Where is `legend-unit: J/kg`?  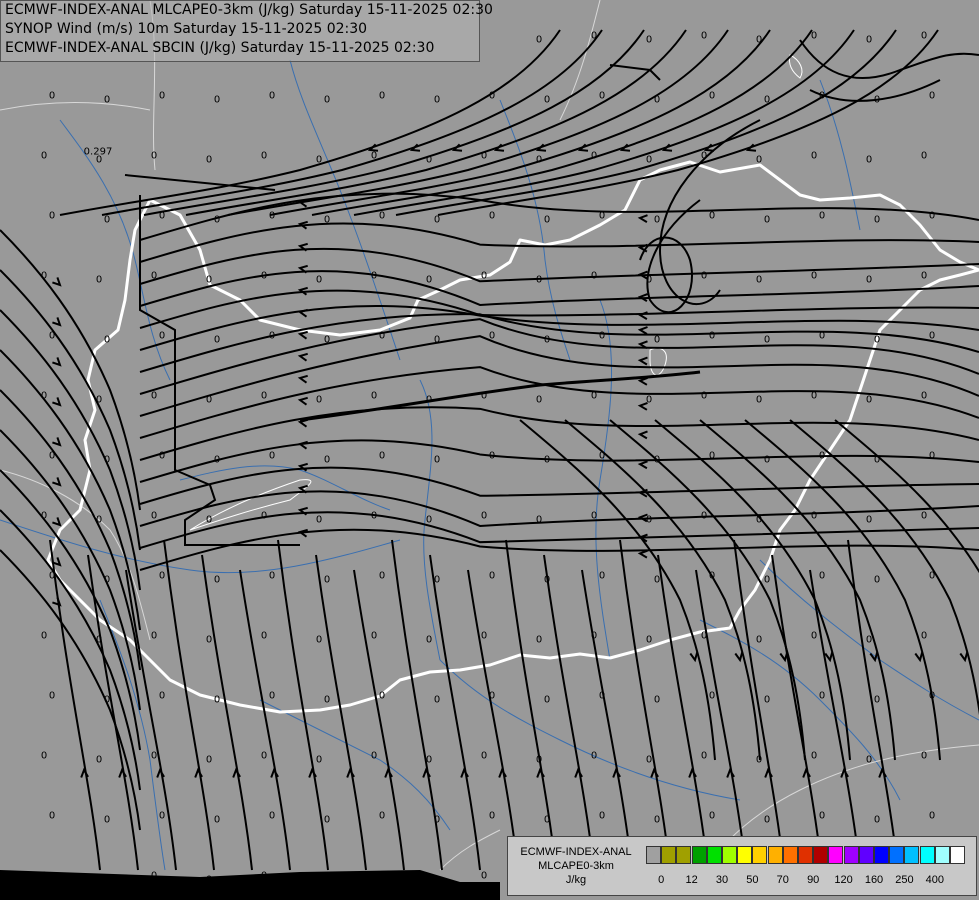
legend-unit: J/kg is located at coordinates (576, 880).